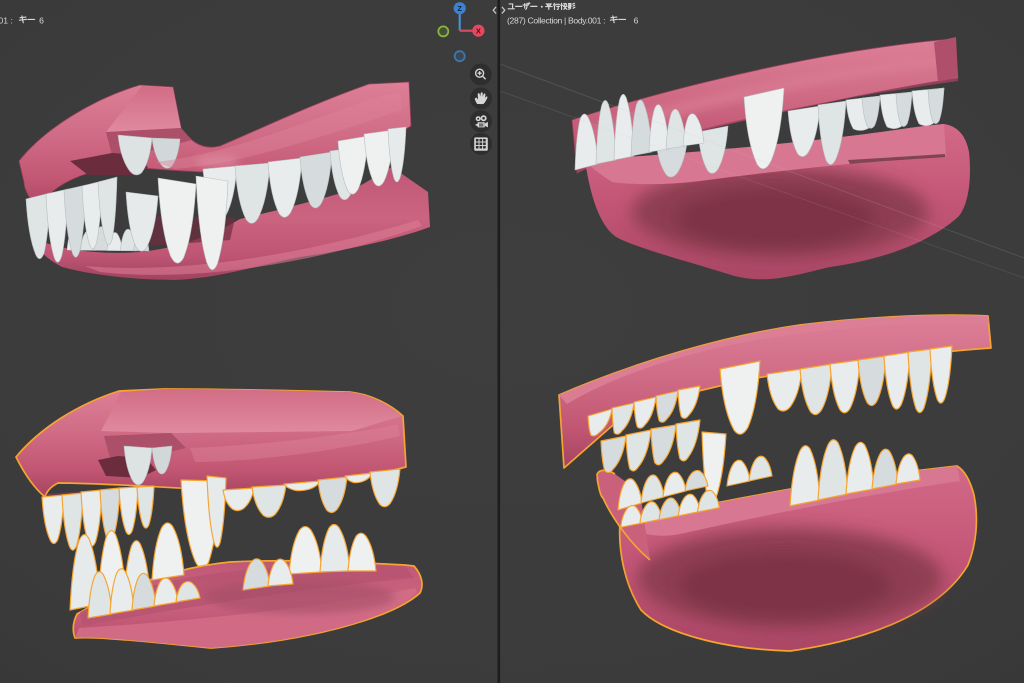 Image resolution: width=1024 pixels, height=683 pixels. What do you see at coordinates (459, 8) in the screenshot?
I see `svg-text: Z` at bounding box center [459, 8].